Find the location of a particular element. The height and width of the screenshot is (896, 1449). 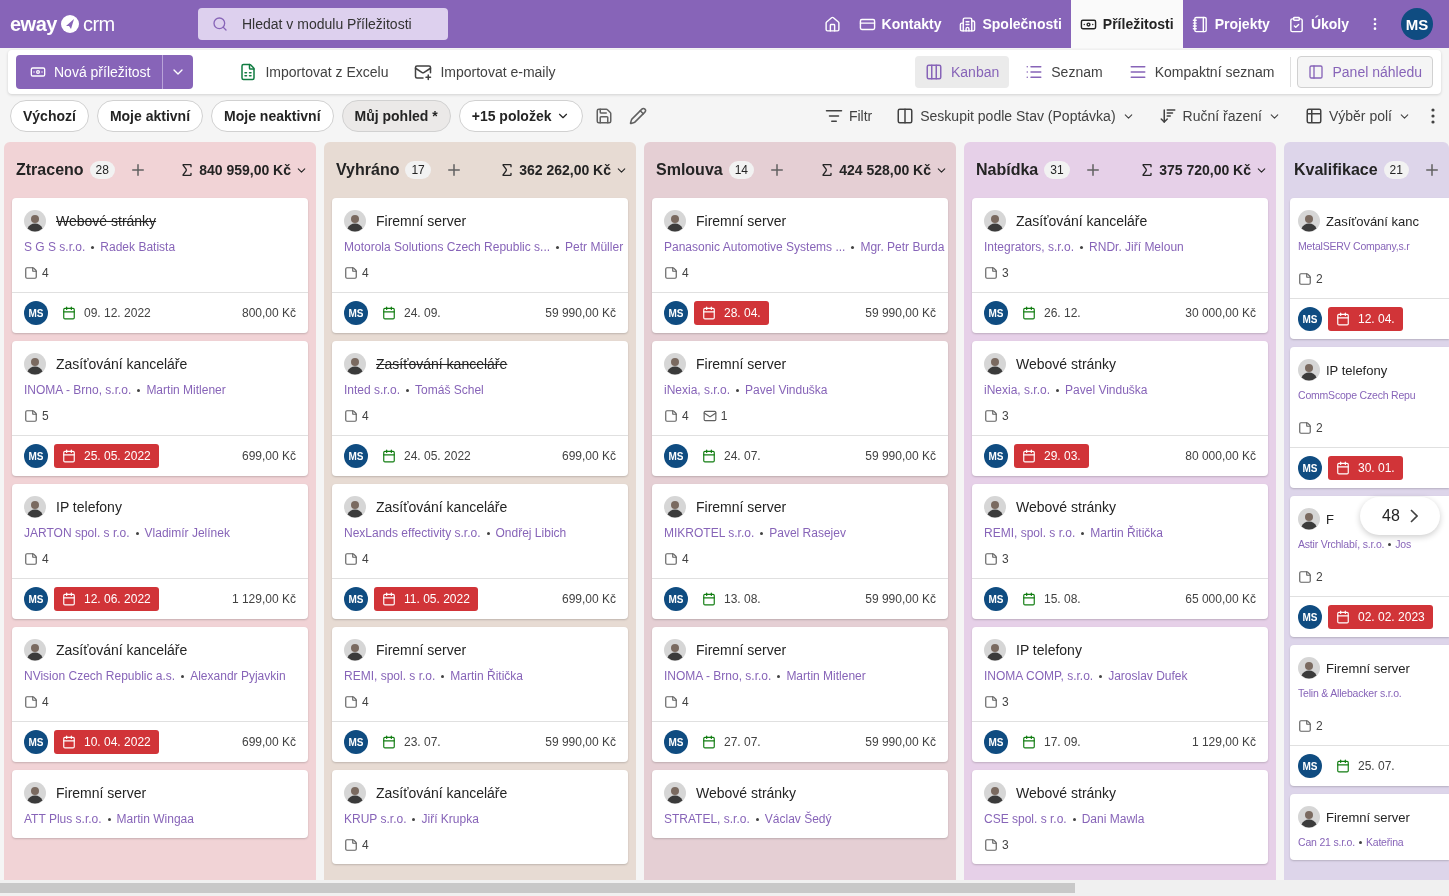

column-total: 840 959,00 Kč is located at coordinates (243, 170).